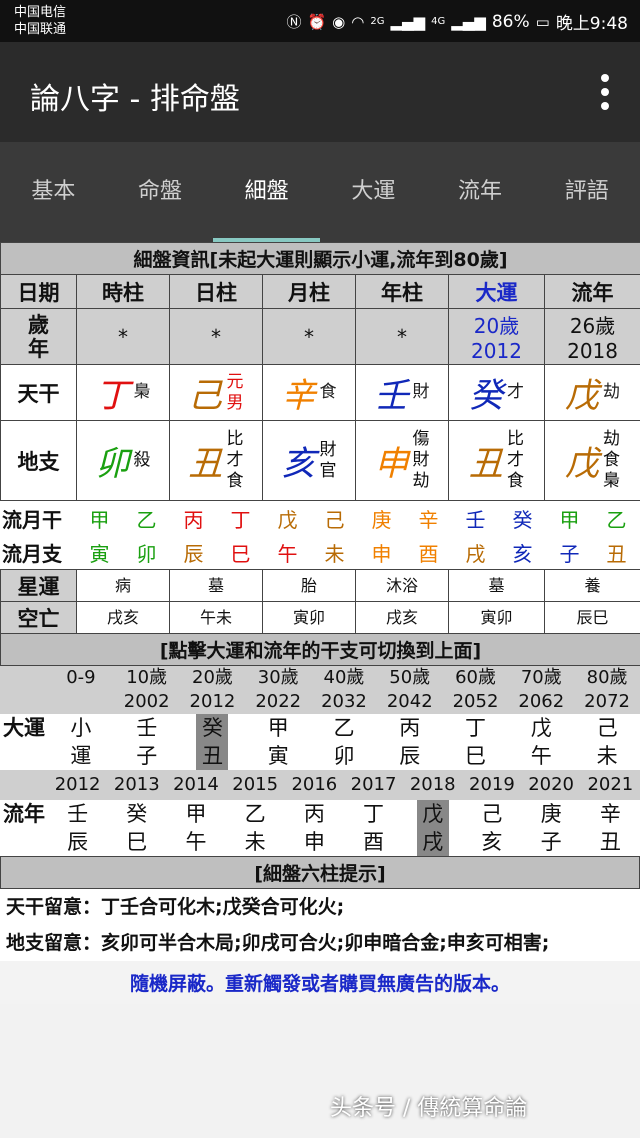 The width and height of the screenshot is (640, 1138). What do you see at coordinates (402, 617) in the screenshot?
I see `kongwang-year: 戌亥` at bounding box center [402, 617].